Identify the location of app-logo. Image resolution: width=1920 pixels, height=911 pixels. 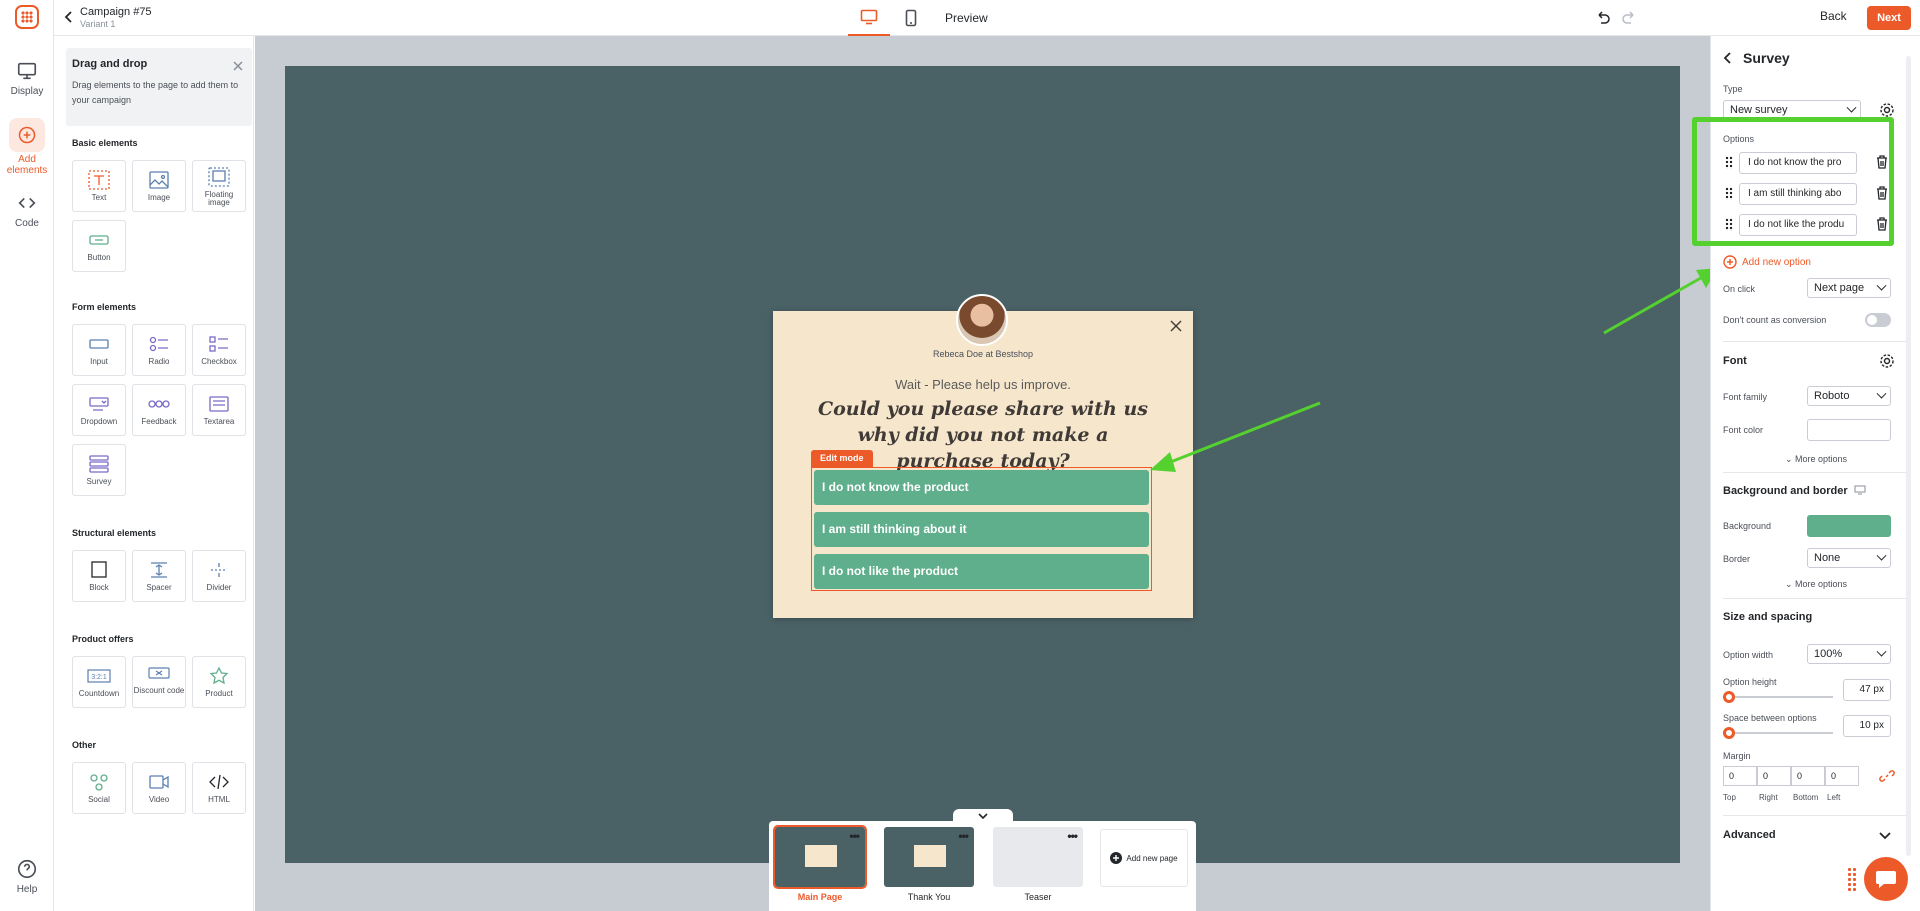
(27, 17).